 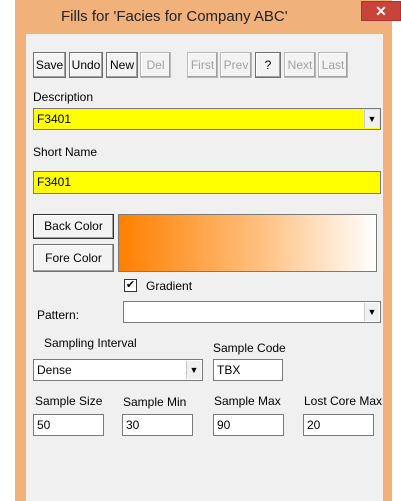 I want to click on title-bar: Fills for 'Facies for Company ABC' ✕, so click(x=208, y=17).